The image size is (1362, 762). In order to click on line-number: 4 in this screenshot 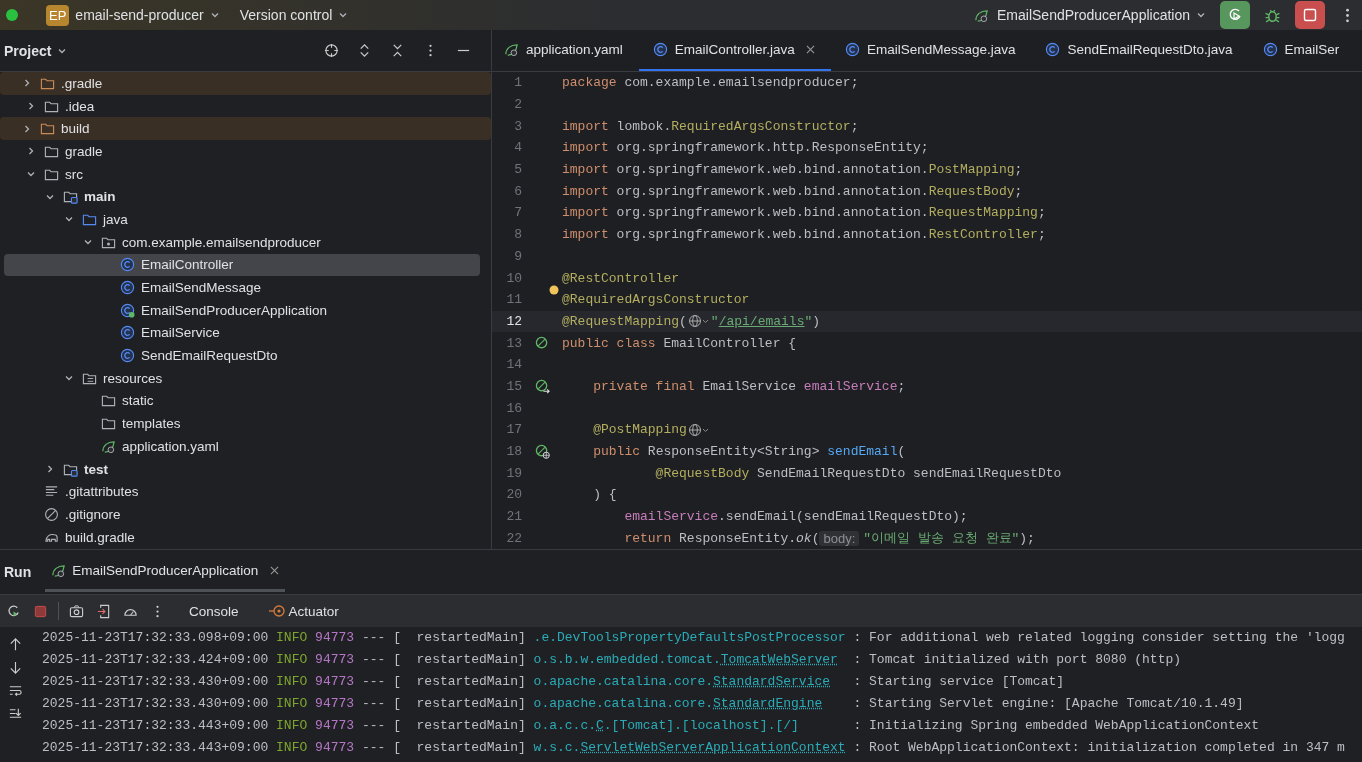, I will do `click(517, 148)`.